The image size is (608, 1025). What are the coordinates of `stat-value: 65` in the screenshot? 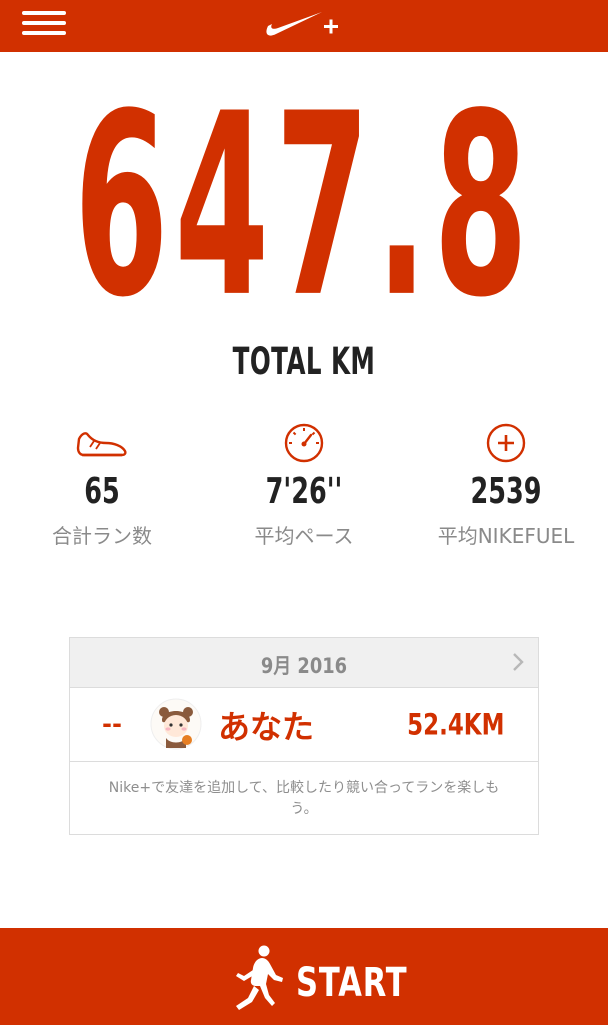 It's located at (102, 491).